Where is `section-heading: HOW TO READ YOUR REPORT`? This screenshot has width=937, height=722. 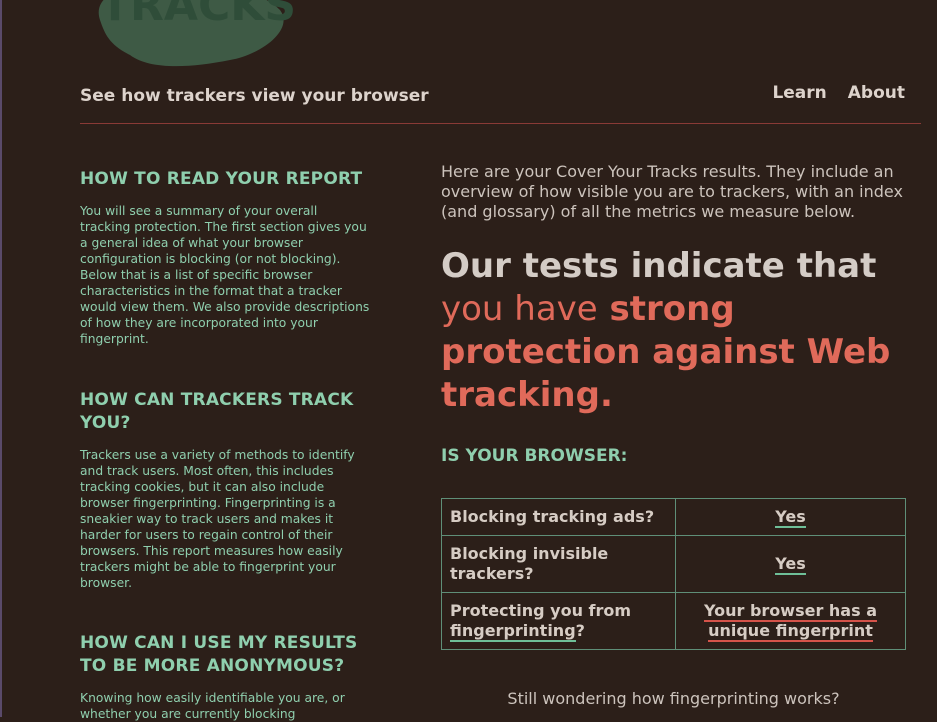
section-heading: HOW TO READ YOUR REPORT is located at coordinates (221, 179).